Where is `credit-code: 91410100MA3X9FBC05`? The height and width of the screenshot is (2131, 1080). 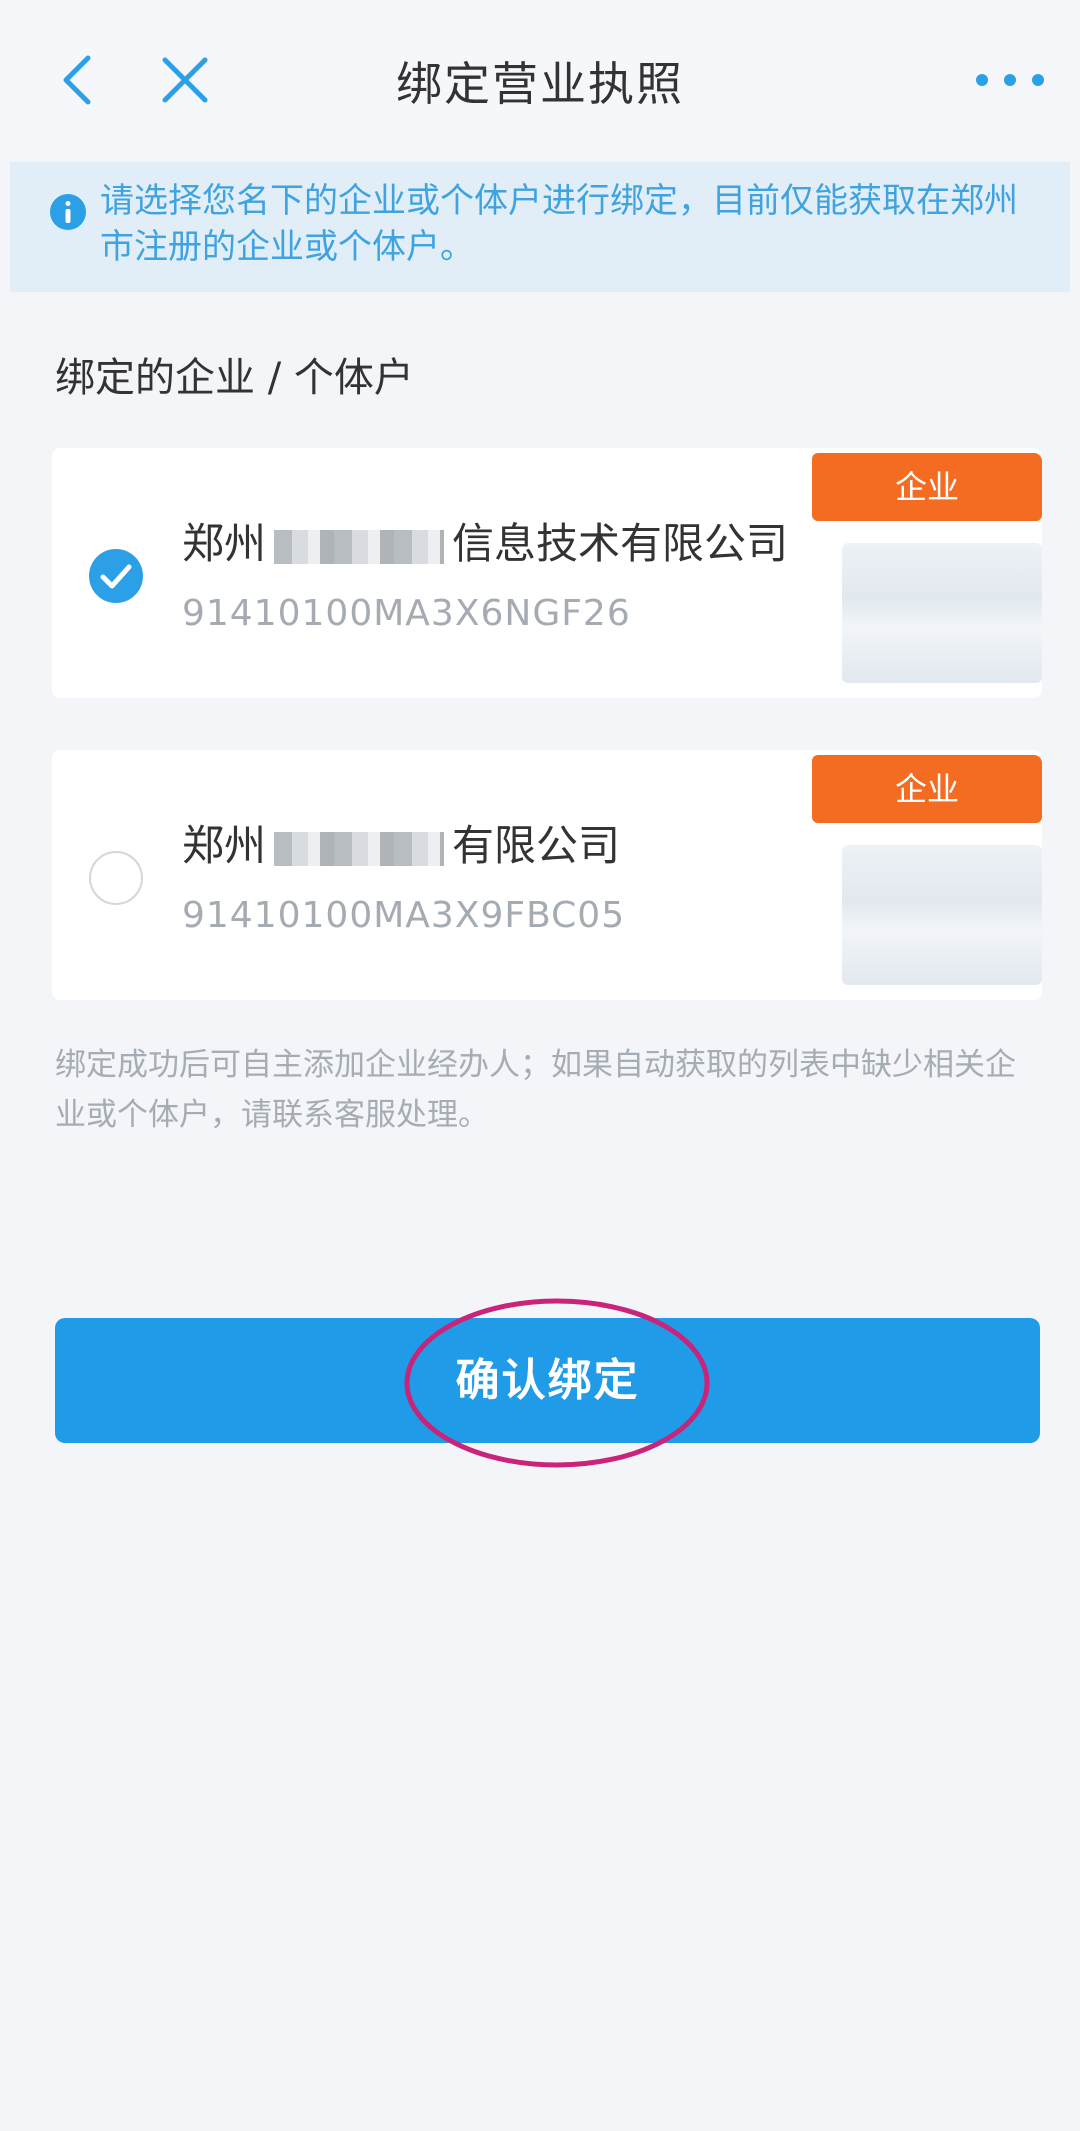
credit-code: 91410100MA3X9FBC05 is located at coordinates (404, 915).